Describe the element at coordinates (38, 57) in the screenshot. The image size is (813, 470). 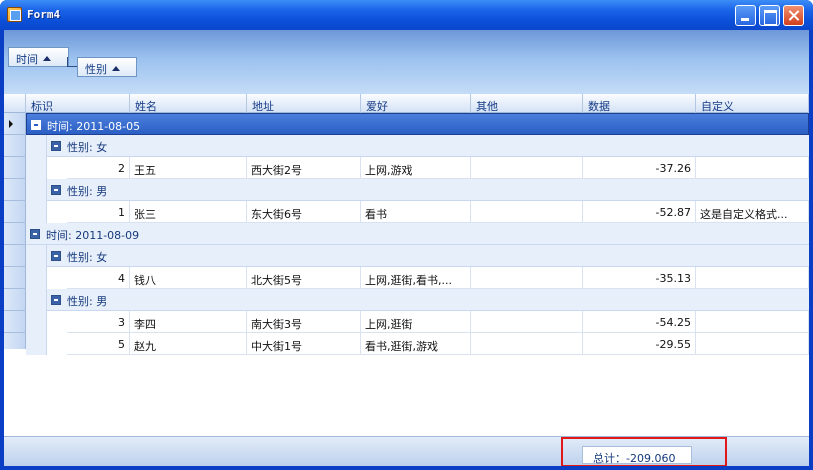
I see `group-button-time: 时间` at that location.